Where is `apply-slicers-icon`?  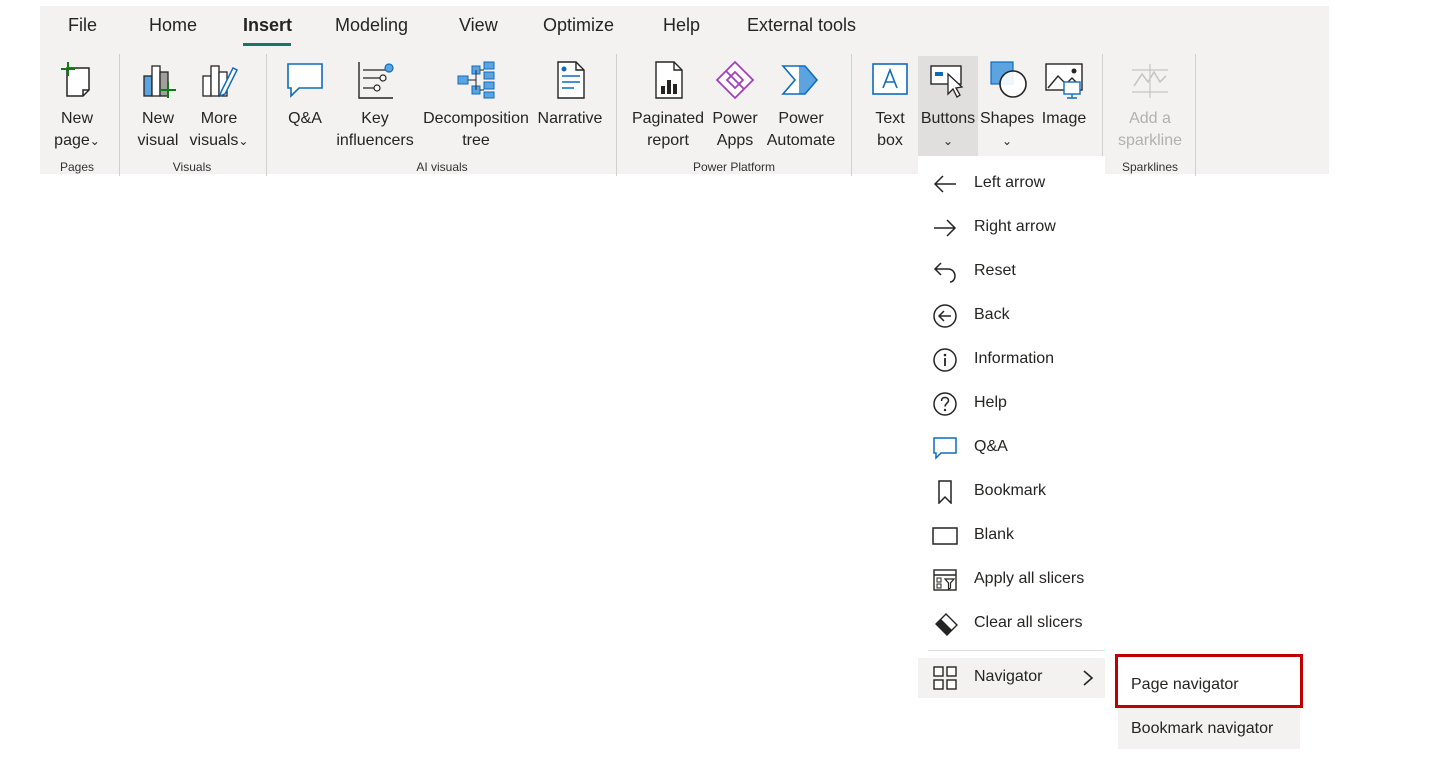
apply-slicers-icon is located at coordinates (945, 580).